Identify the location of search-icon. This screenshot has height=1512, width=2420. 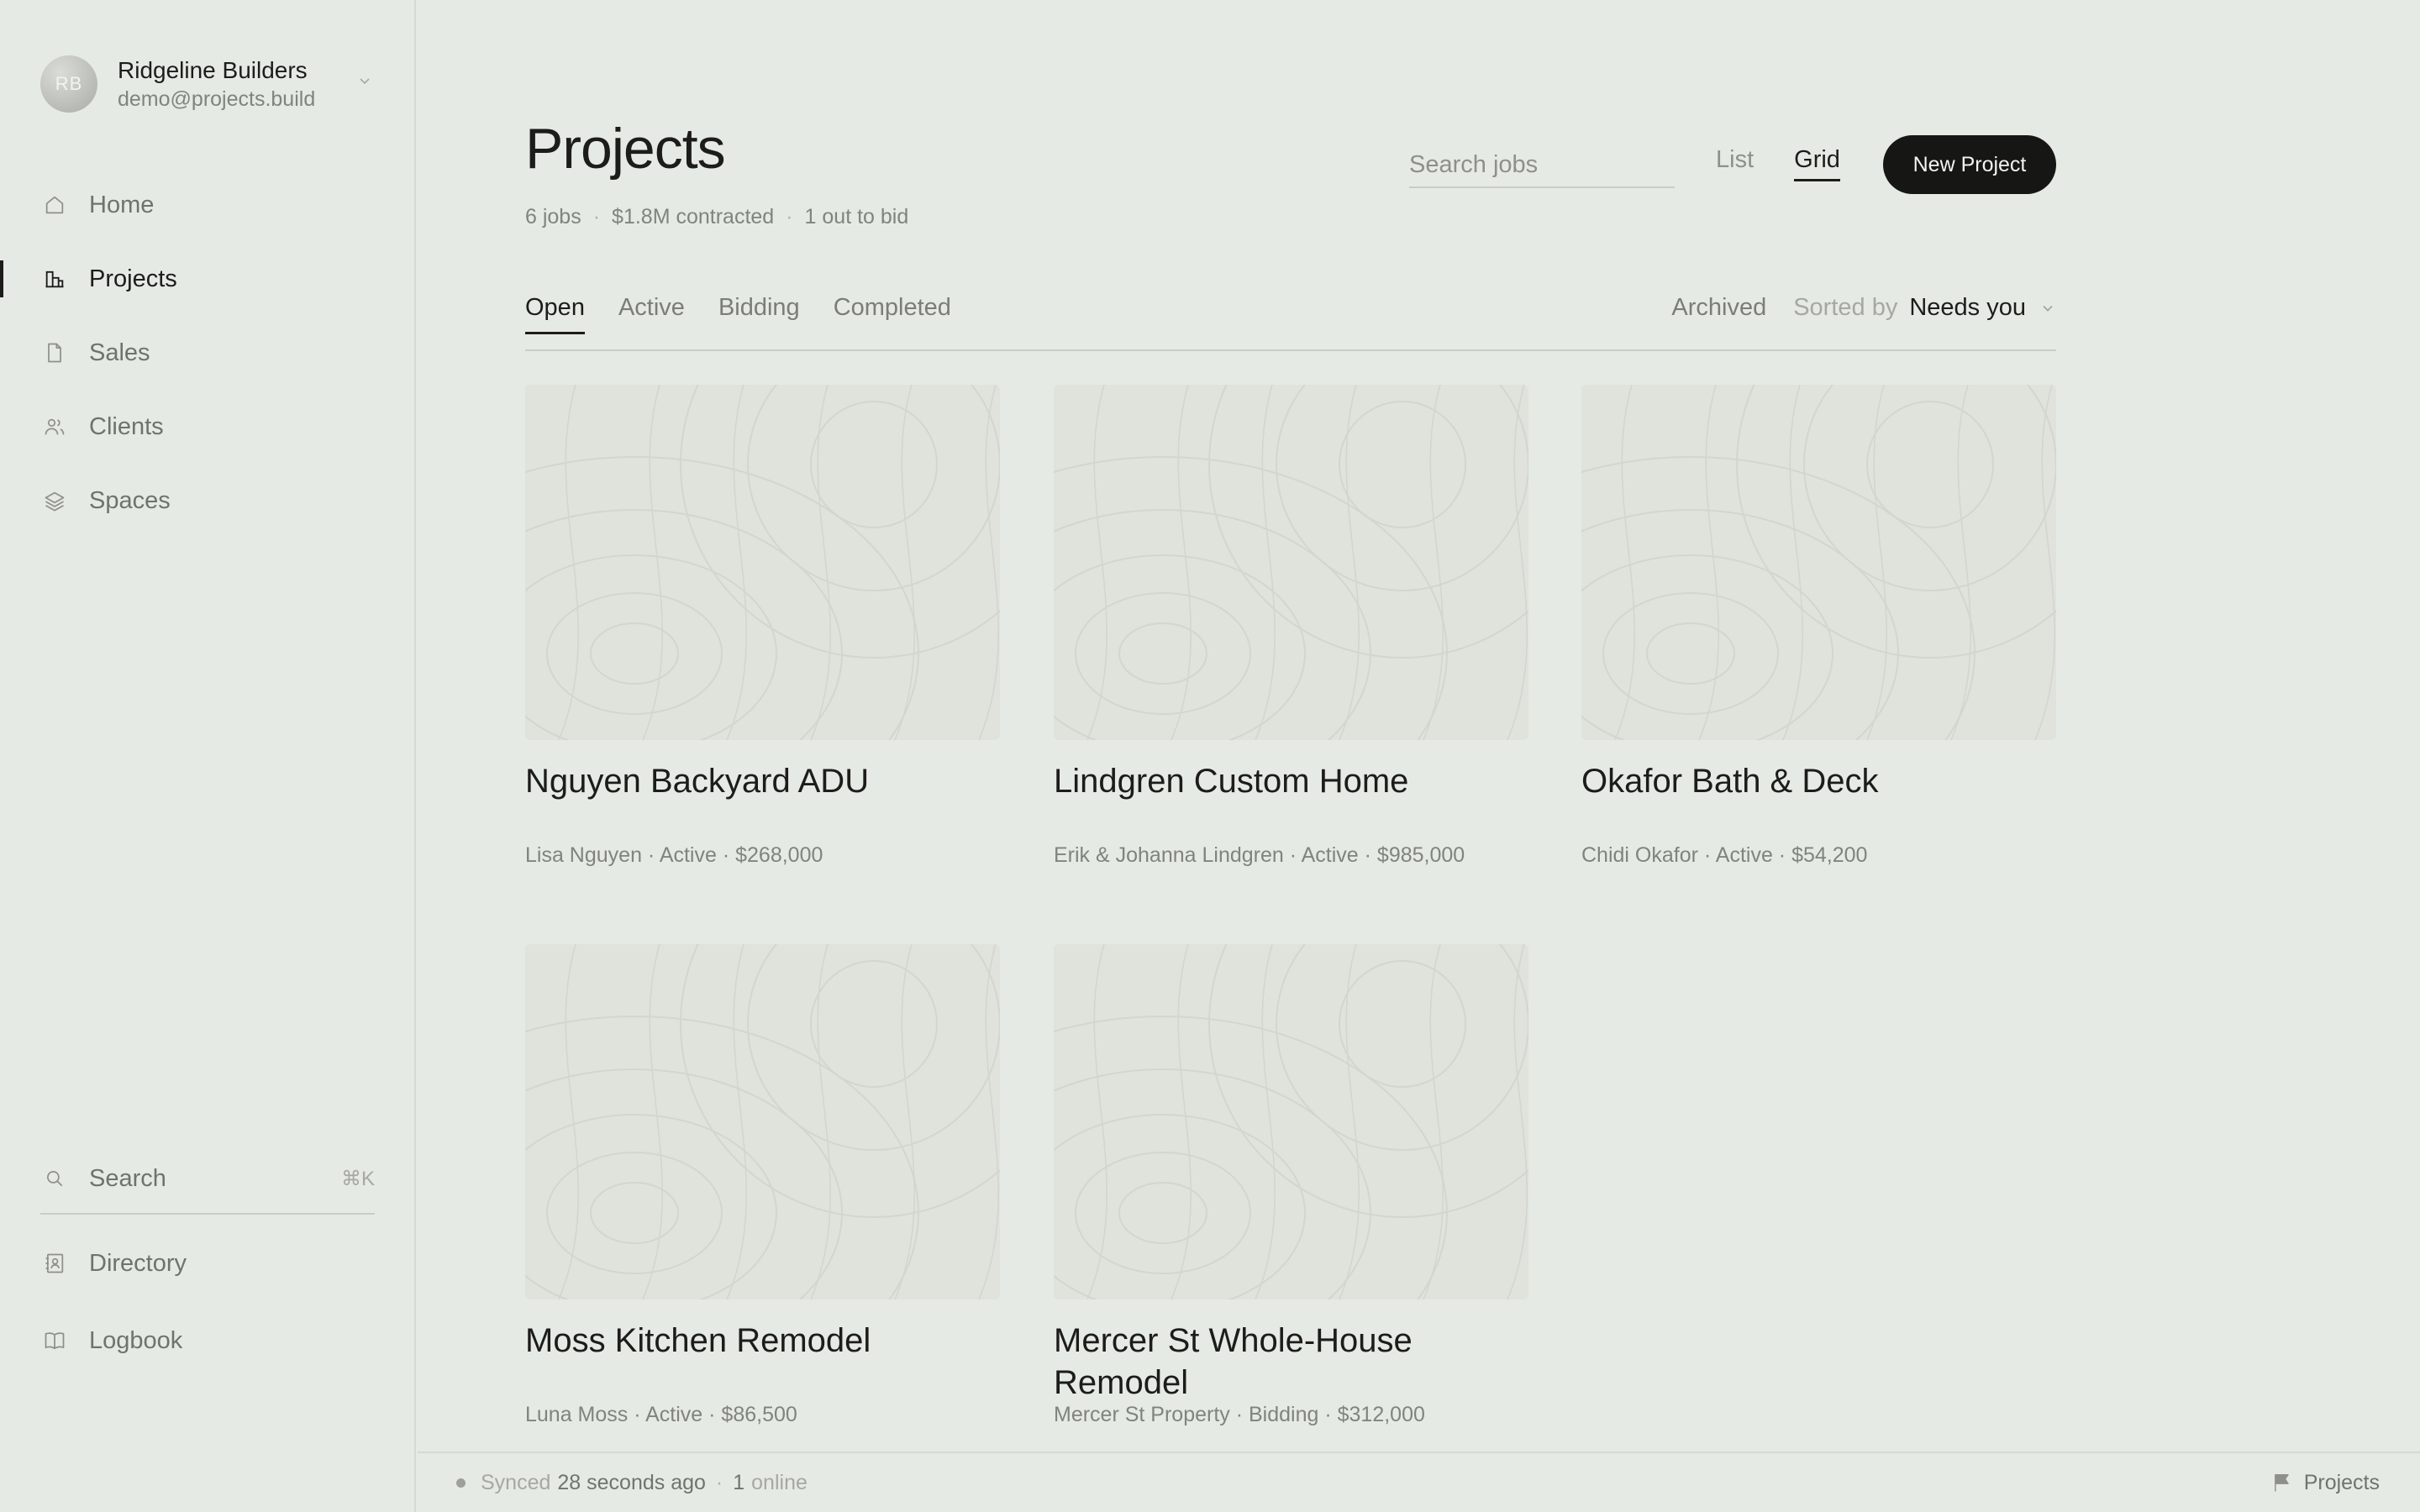
(54, 1178).